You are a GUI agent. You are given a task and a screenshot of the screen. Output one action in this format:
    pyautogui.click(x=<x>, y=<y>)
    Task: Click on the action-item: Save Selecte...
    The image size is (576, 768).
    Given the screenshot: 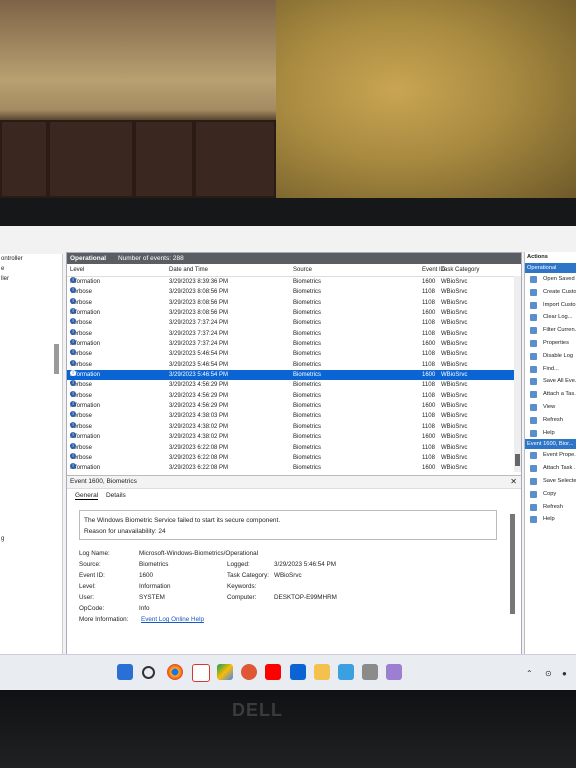 What is the action you would take?
    pyautogui.click(x=550, y=481)
    